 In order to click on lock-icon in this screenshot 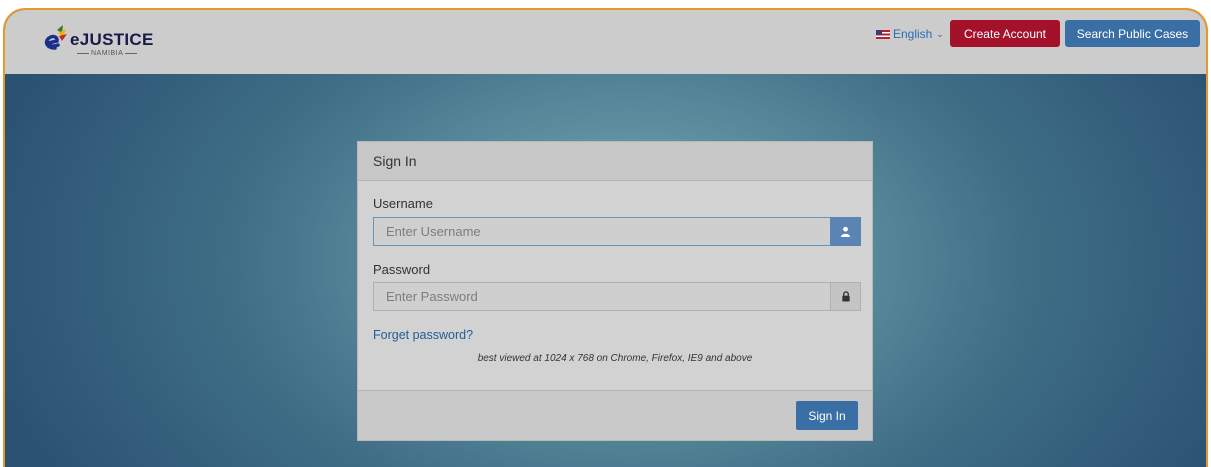, I will do `click(845, 296)`.